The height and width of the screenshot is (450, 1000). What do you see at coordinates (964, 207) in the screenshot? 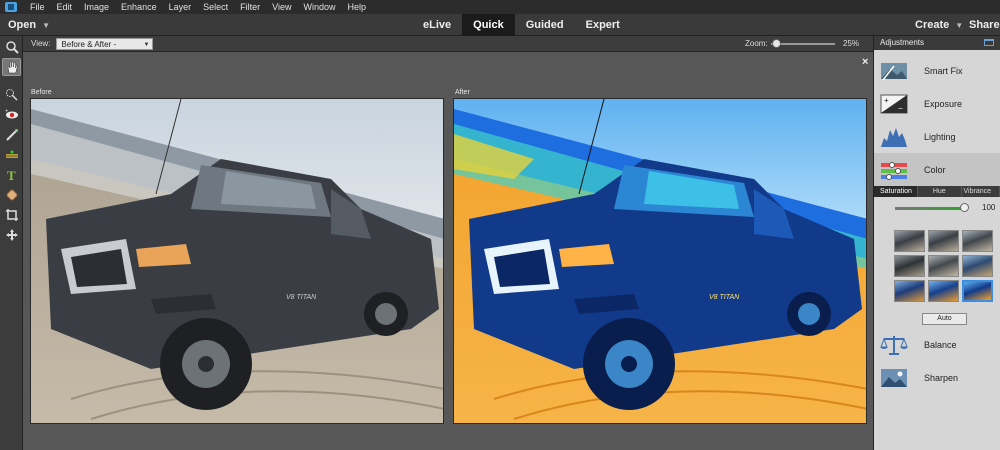
I see `saturation-slider-thumb` at bounding box center [964, 207].